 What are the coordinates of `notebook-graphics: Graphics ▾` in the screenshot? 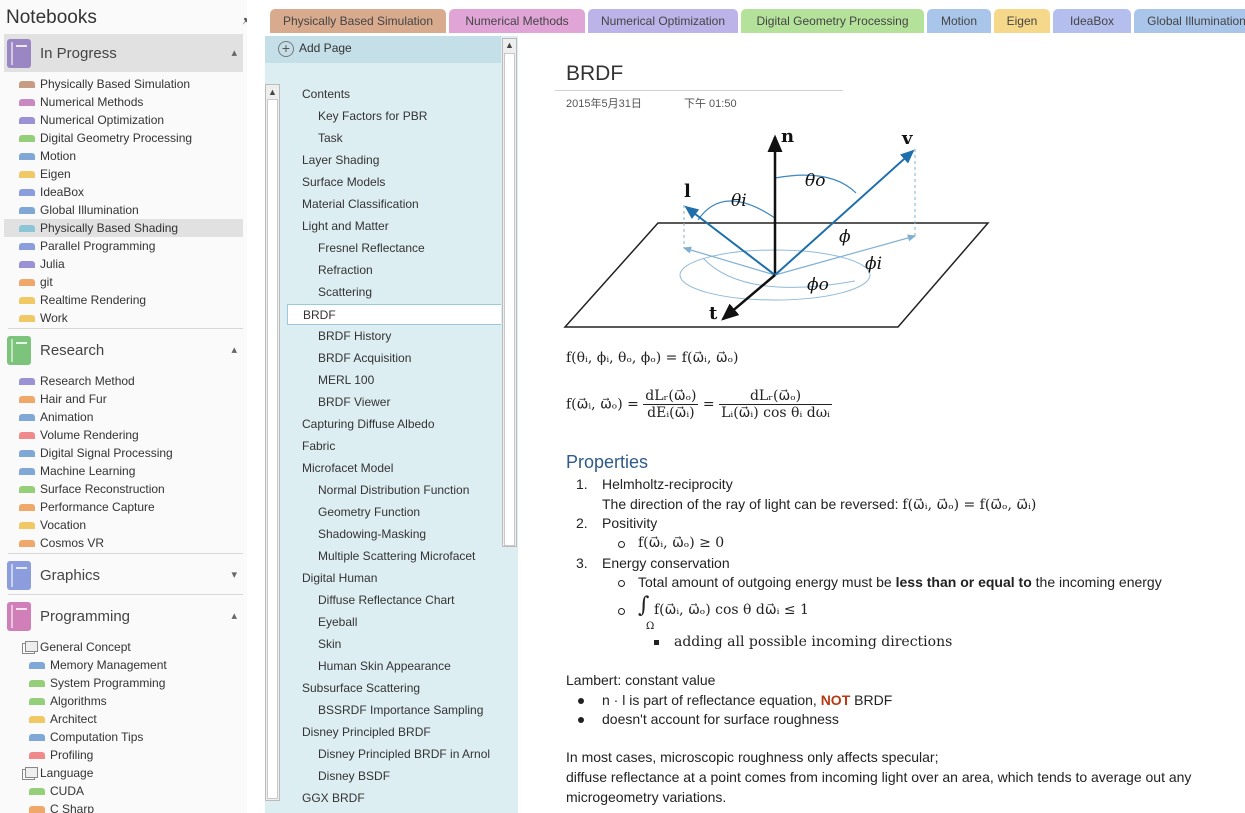 It's located at (123, 575).